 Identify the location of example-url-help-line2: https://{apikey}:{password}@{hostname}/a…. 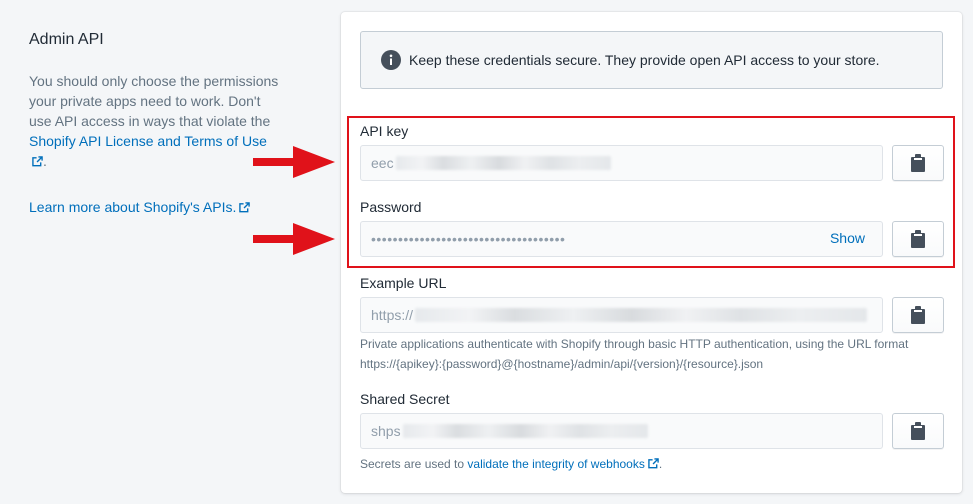
(562, 364).